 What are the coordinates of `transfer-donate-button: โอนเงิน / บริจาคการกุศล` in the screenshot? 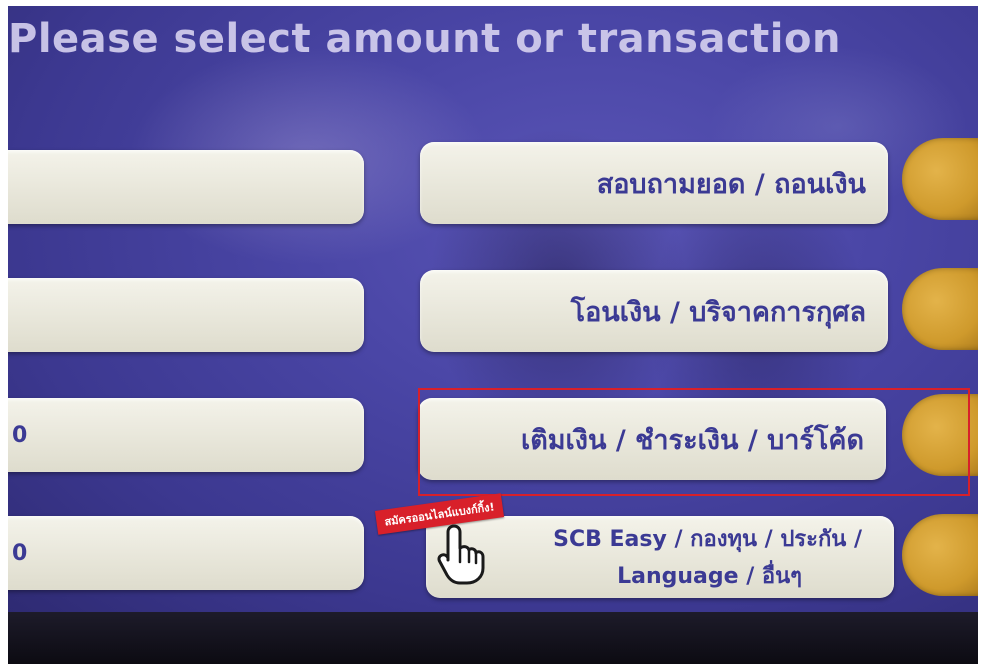 It's located at (654, 311).